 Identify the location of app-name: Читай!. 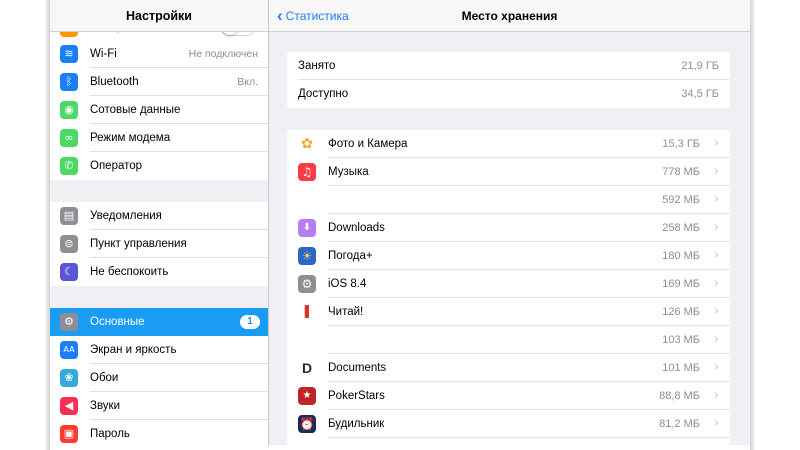
(346, 312).